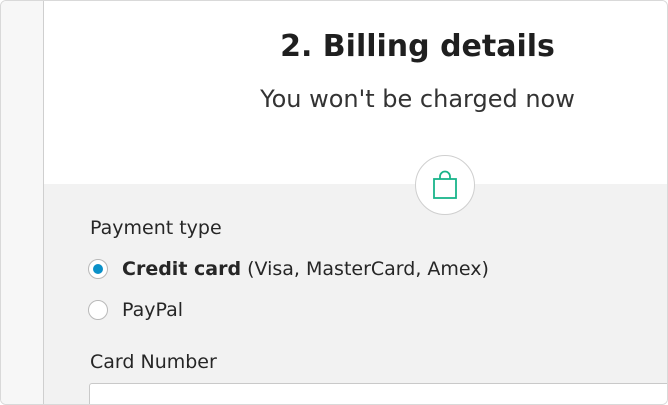 The width and height of the screenshot is (668, 405). Describe the element at coordinates (98, 269) in the screenshot. I see `credit-card-radio` at that location.